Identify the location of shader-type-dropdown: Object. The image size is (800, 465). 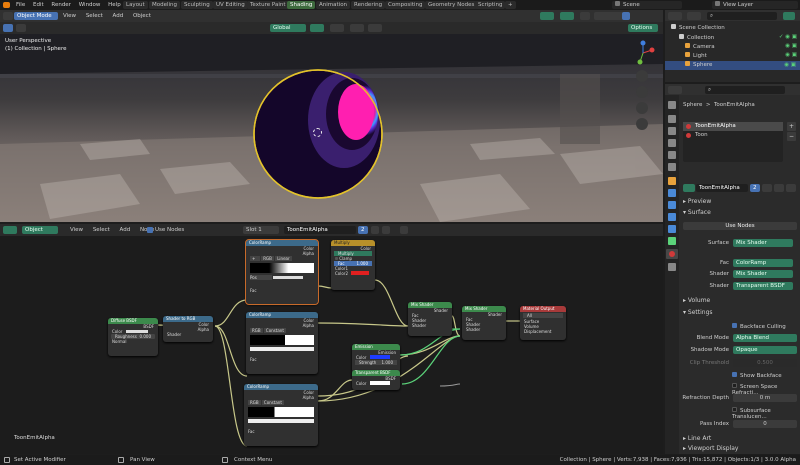
(40, 230).